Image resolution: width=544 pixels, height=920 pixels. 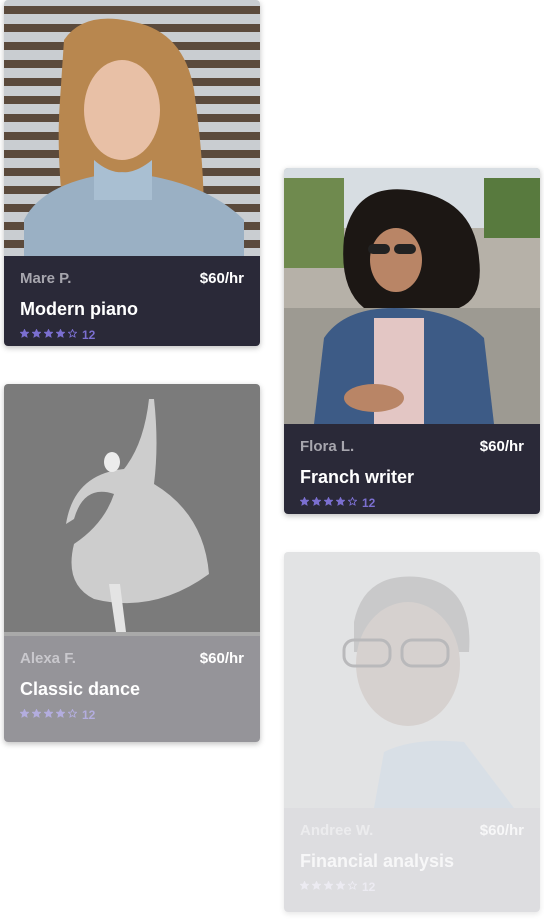 I want to click on tutor-name: Andree W., so click(x=337, y=830).